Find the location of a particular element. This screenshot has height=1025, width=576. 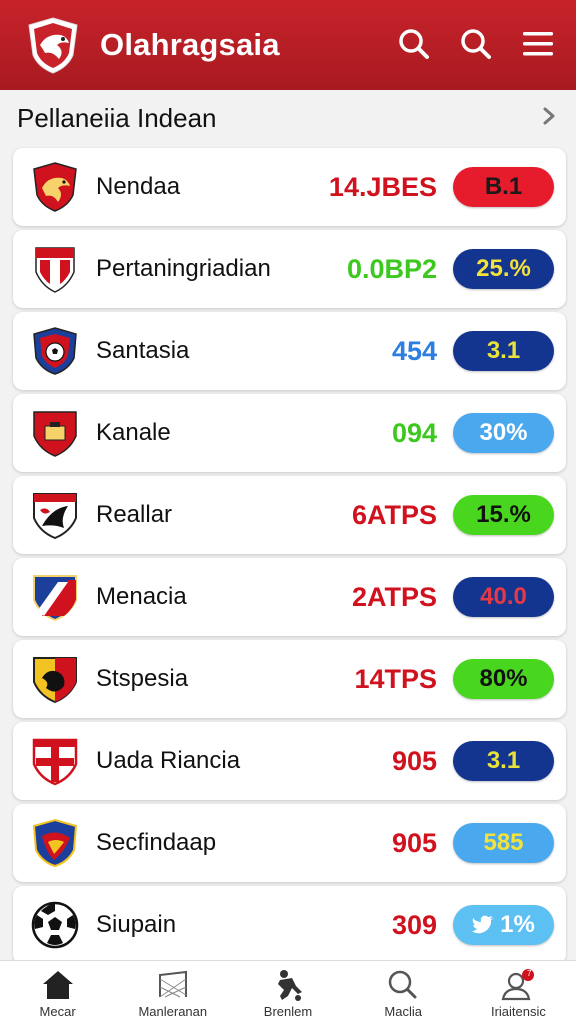

team-row: Nendaa 14.JBES B.1 is located at coordinates (289, 187).